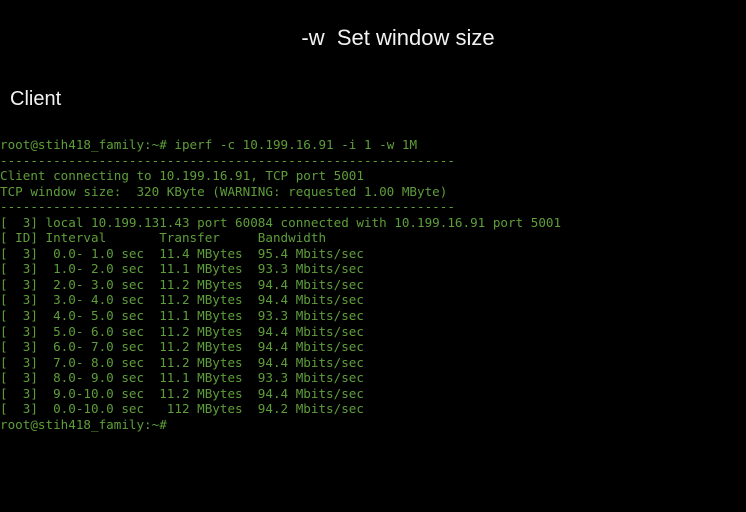  Describe the element at coordinates (292, 144) in the screenshot. I see `shell-command: iperf -c 10.199.16.91 -i 1 -w 1M` at that location.